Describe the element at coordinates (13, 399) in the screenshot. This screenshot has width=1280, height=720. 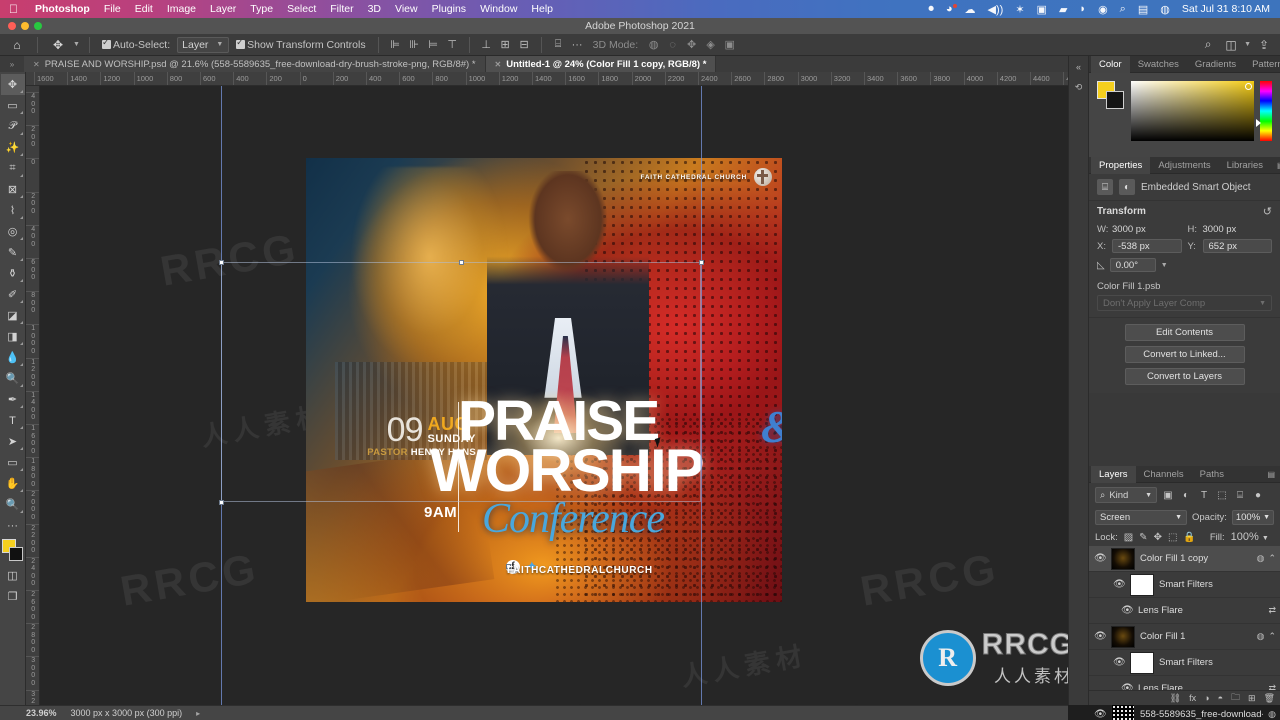
I see `pen-tool: ✒` at that location.